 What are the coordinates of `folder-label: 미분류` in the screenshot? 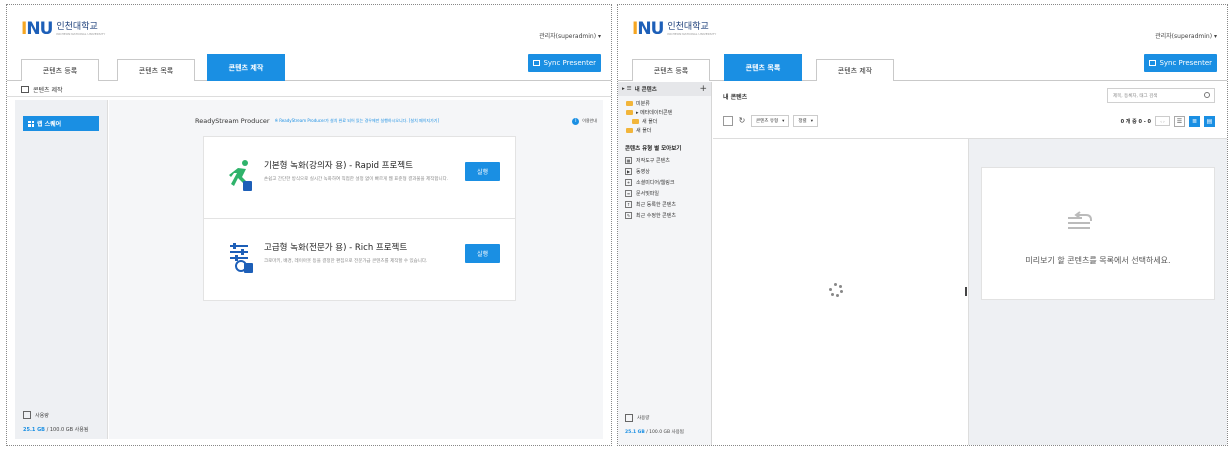 It's located at (643, 104).